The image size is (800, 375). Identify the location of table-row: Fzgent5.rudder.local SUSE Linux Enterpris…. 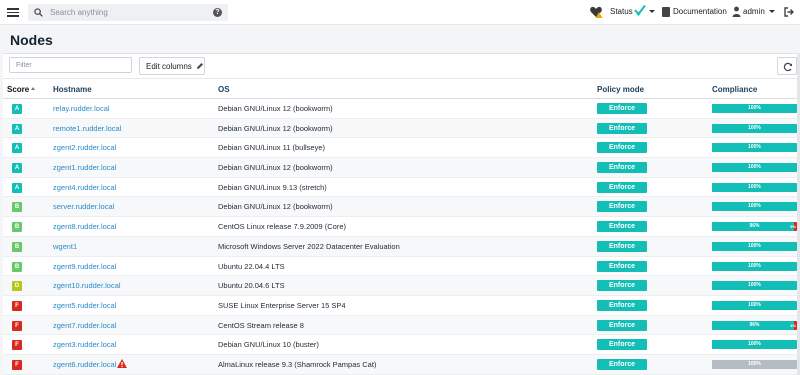
(401, 306).